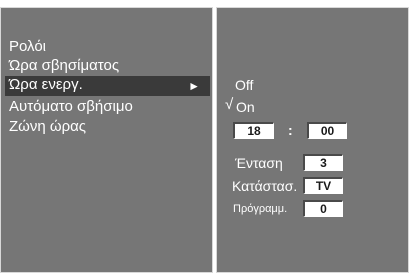 The height and width of the screenshot is (280, 409). I want to click on arrow-right-icon: ►, so click(194, 86).